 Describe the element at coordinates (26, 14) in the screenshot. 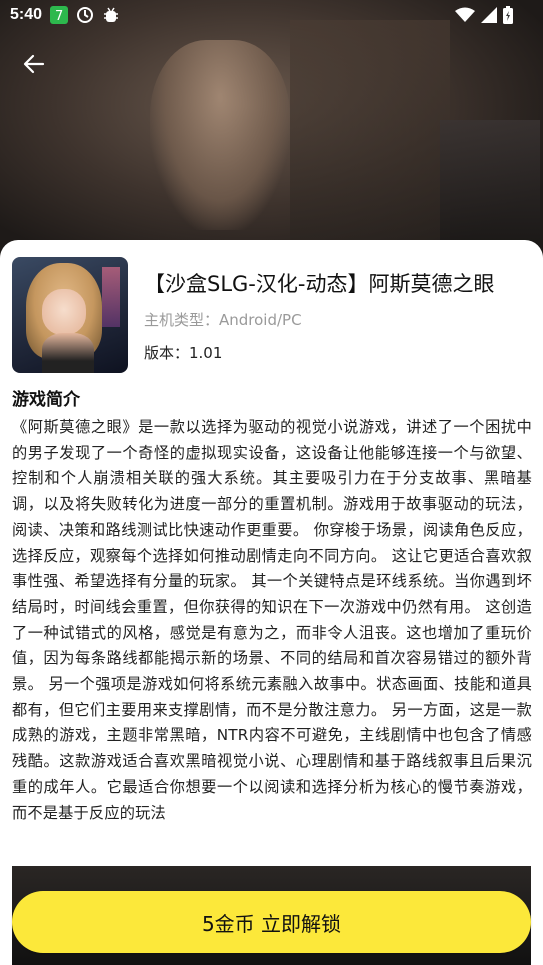

I see `status-time: 5:40` at that location.